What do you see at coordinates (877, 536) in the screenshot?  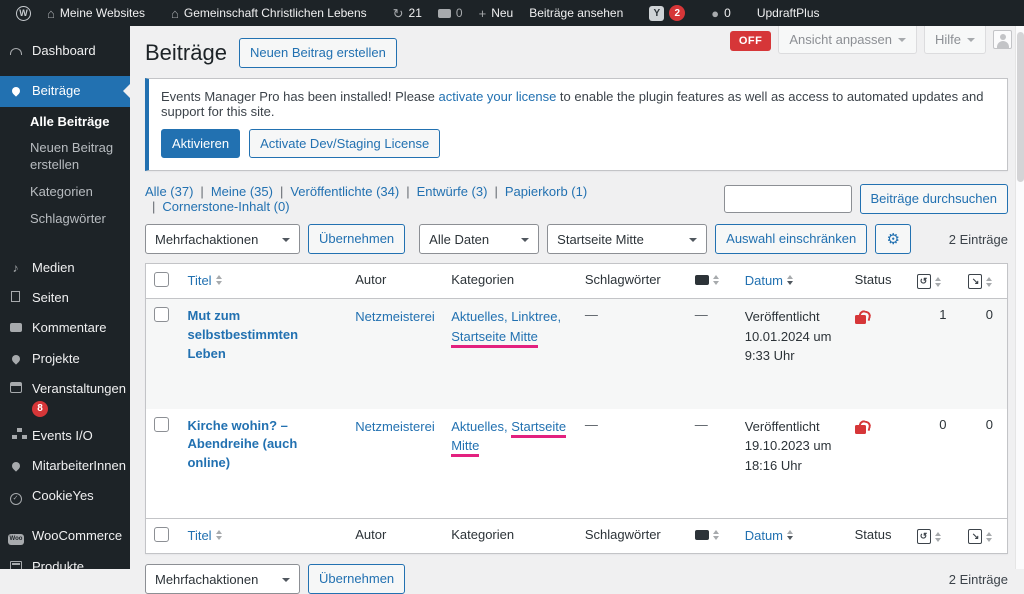 I see `header-status: Status` at bounding box center [877, 536].